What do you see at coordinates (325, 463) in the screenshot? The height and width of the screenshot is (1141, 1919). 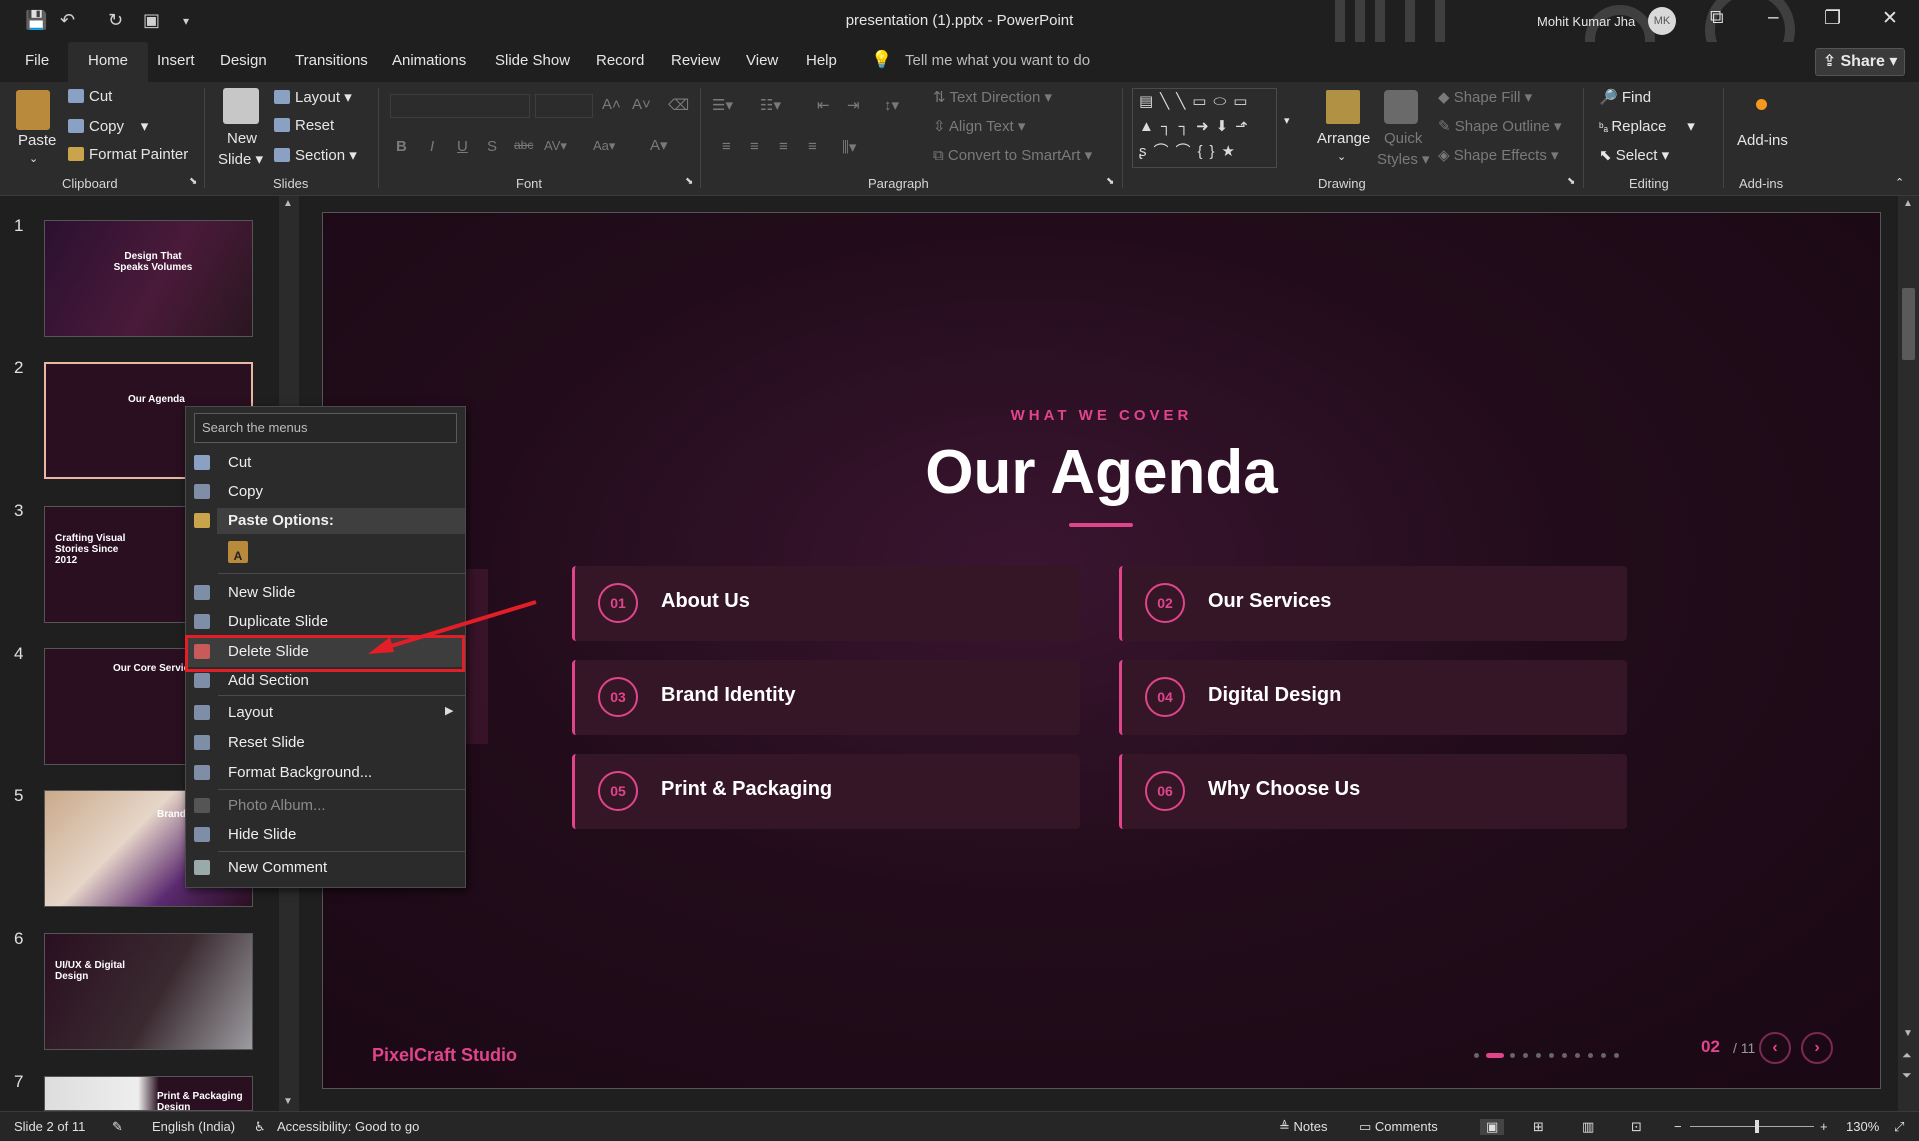 I see `menu-item-cut: Cut` at bounding box center [325, 463].